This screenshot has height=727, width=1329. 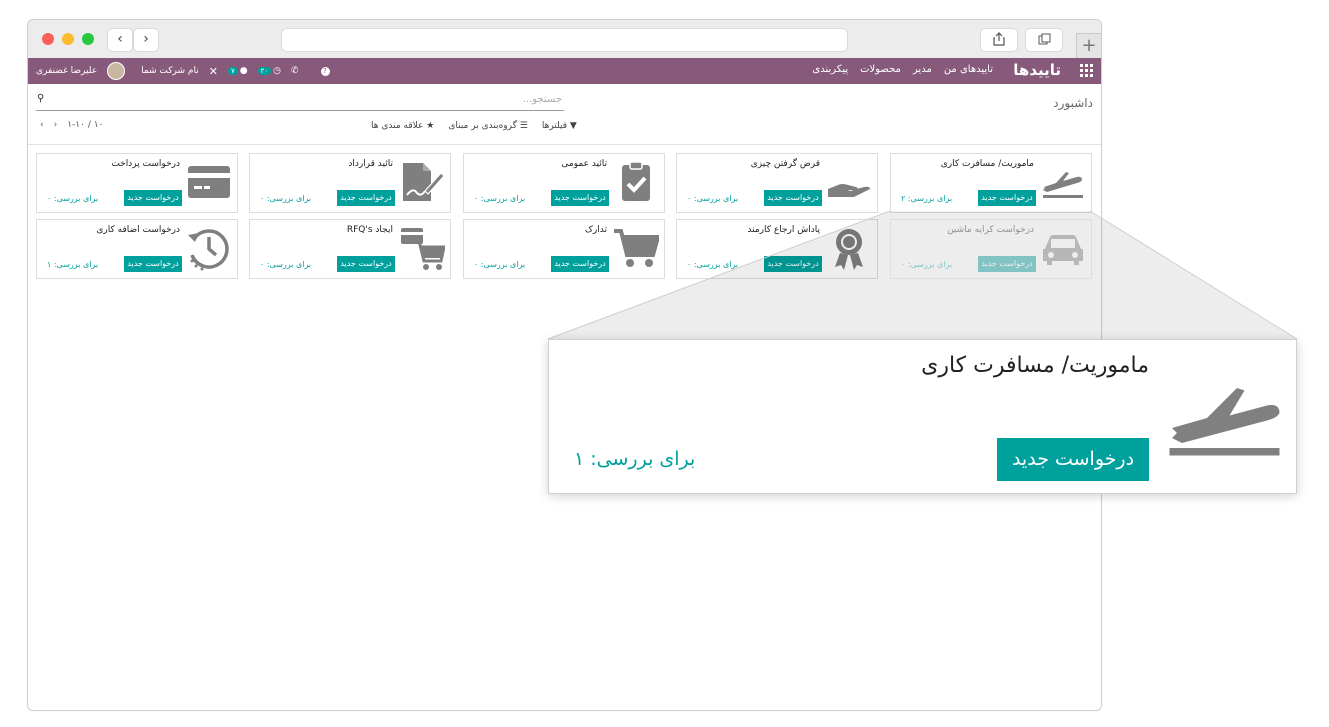 I want to click on favorites-label: علاقه مندی ها, so click(x=397, y=126).